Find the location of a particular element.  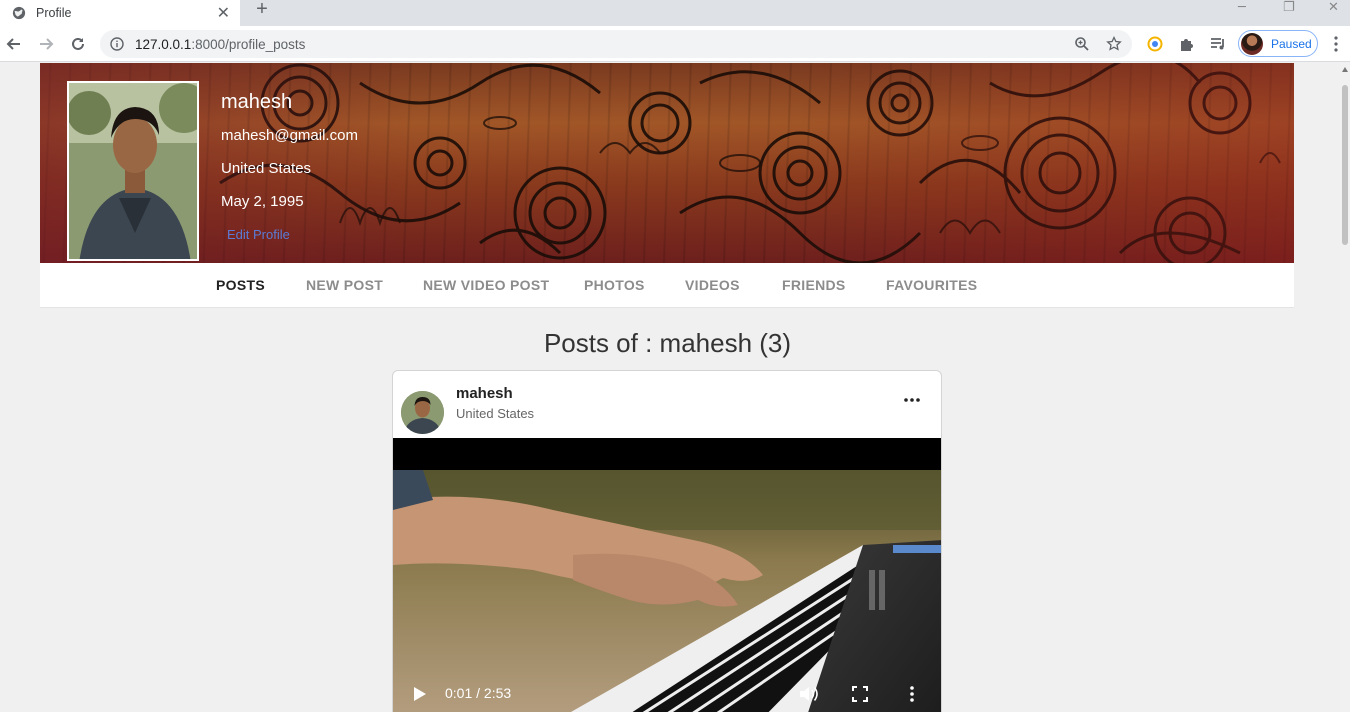

tab-favourites: FAVOURITES is located at coordinates (931, 285).